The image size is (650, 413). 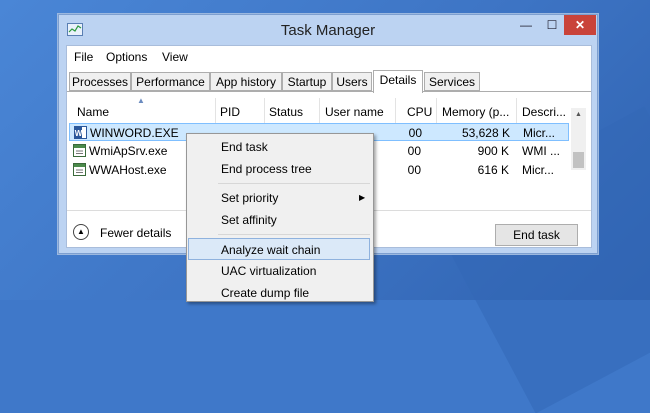 What do you see at coordinates (279, 198) in the screenshot?
I see `menu-item-set-priority: Set priority ▶` at bounding box center [279, 198].